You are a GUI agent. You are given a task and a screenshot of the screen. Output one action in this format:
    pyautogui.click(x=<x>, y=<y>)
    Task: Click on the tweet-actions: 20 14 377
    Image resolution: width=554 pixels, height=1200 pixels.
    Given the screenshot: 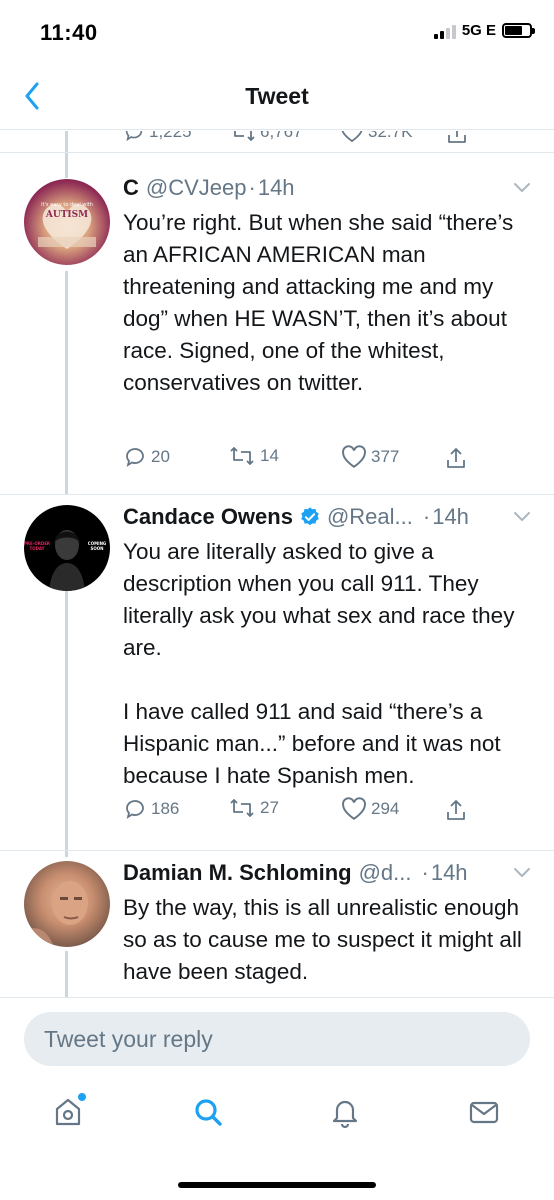 What is the action you would take?
    pyautogui.click(x=303, y=460)
    